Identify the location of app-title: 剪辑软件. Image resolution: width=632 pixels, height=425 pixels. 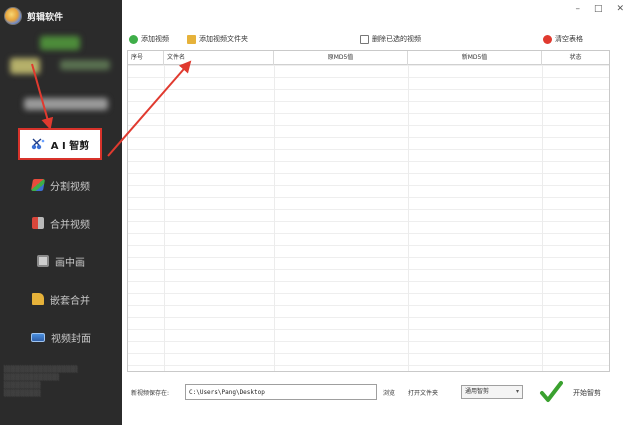
(45, 17).